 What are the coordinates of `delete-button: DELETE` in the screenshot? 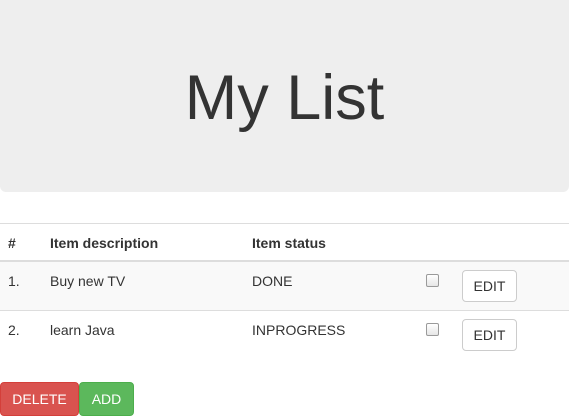 It's located at (39, 399).